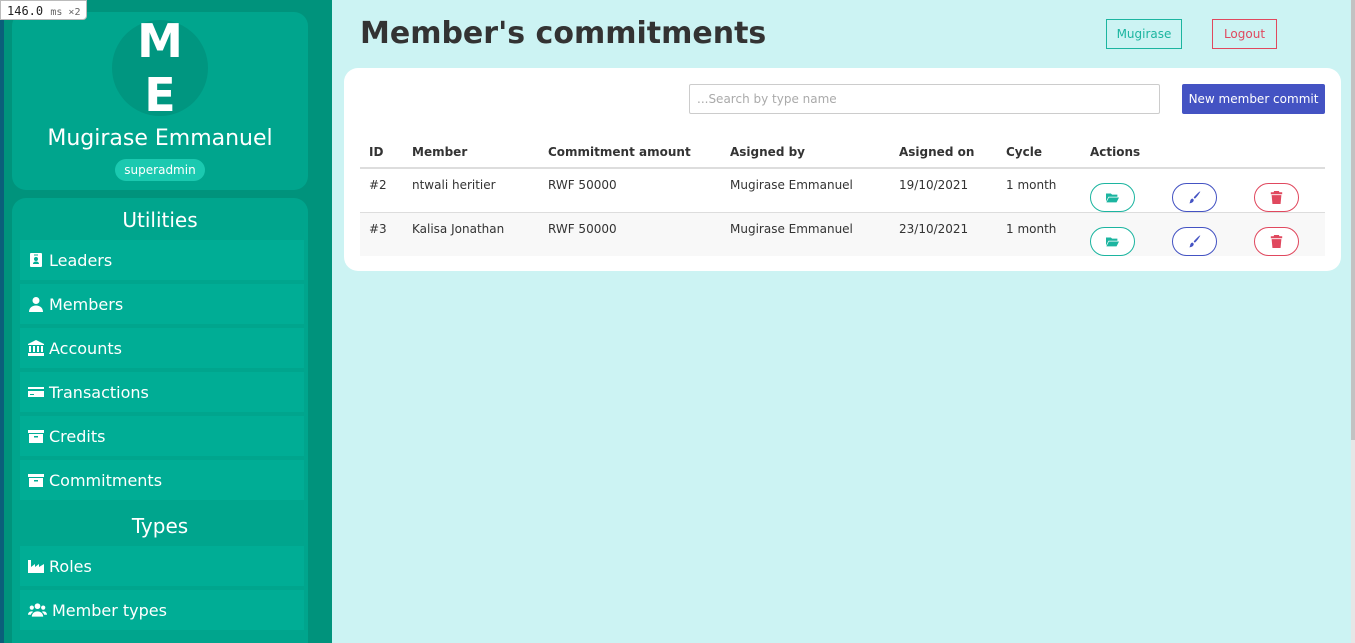  I want to click on perf-unit: ms ×2, so click(65, 12).